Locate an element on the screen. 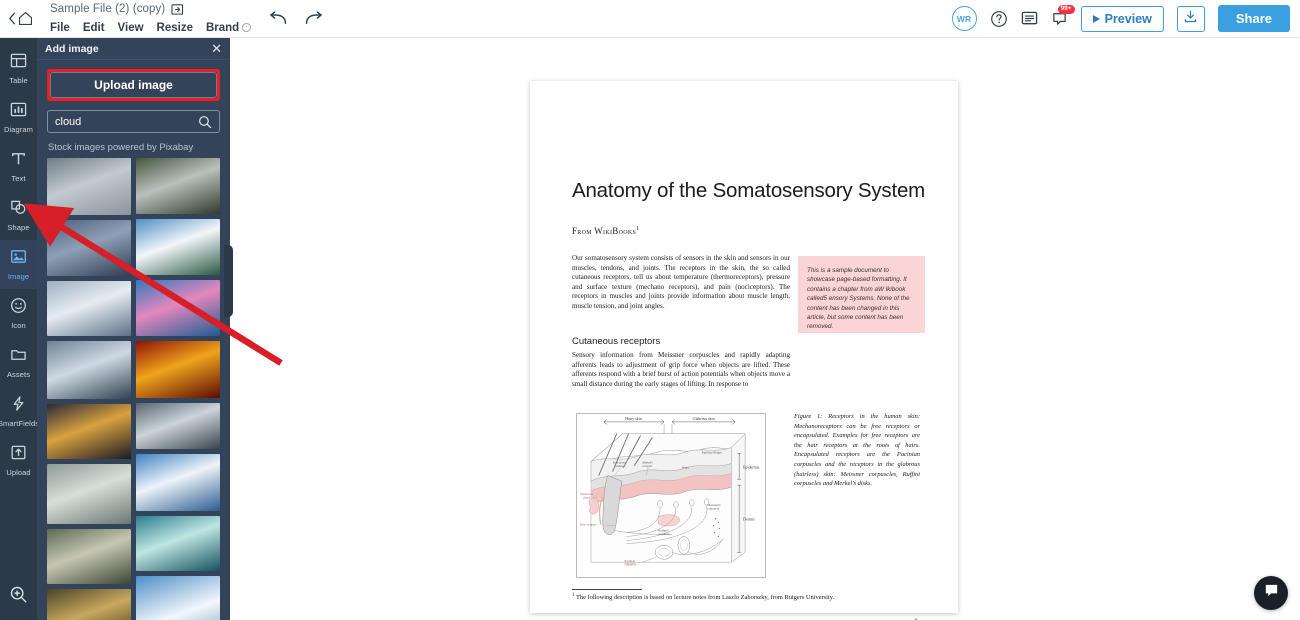  download-button is located at coordinates (1190, 18).